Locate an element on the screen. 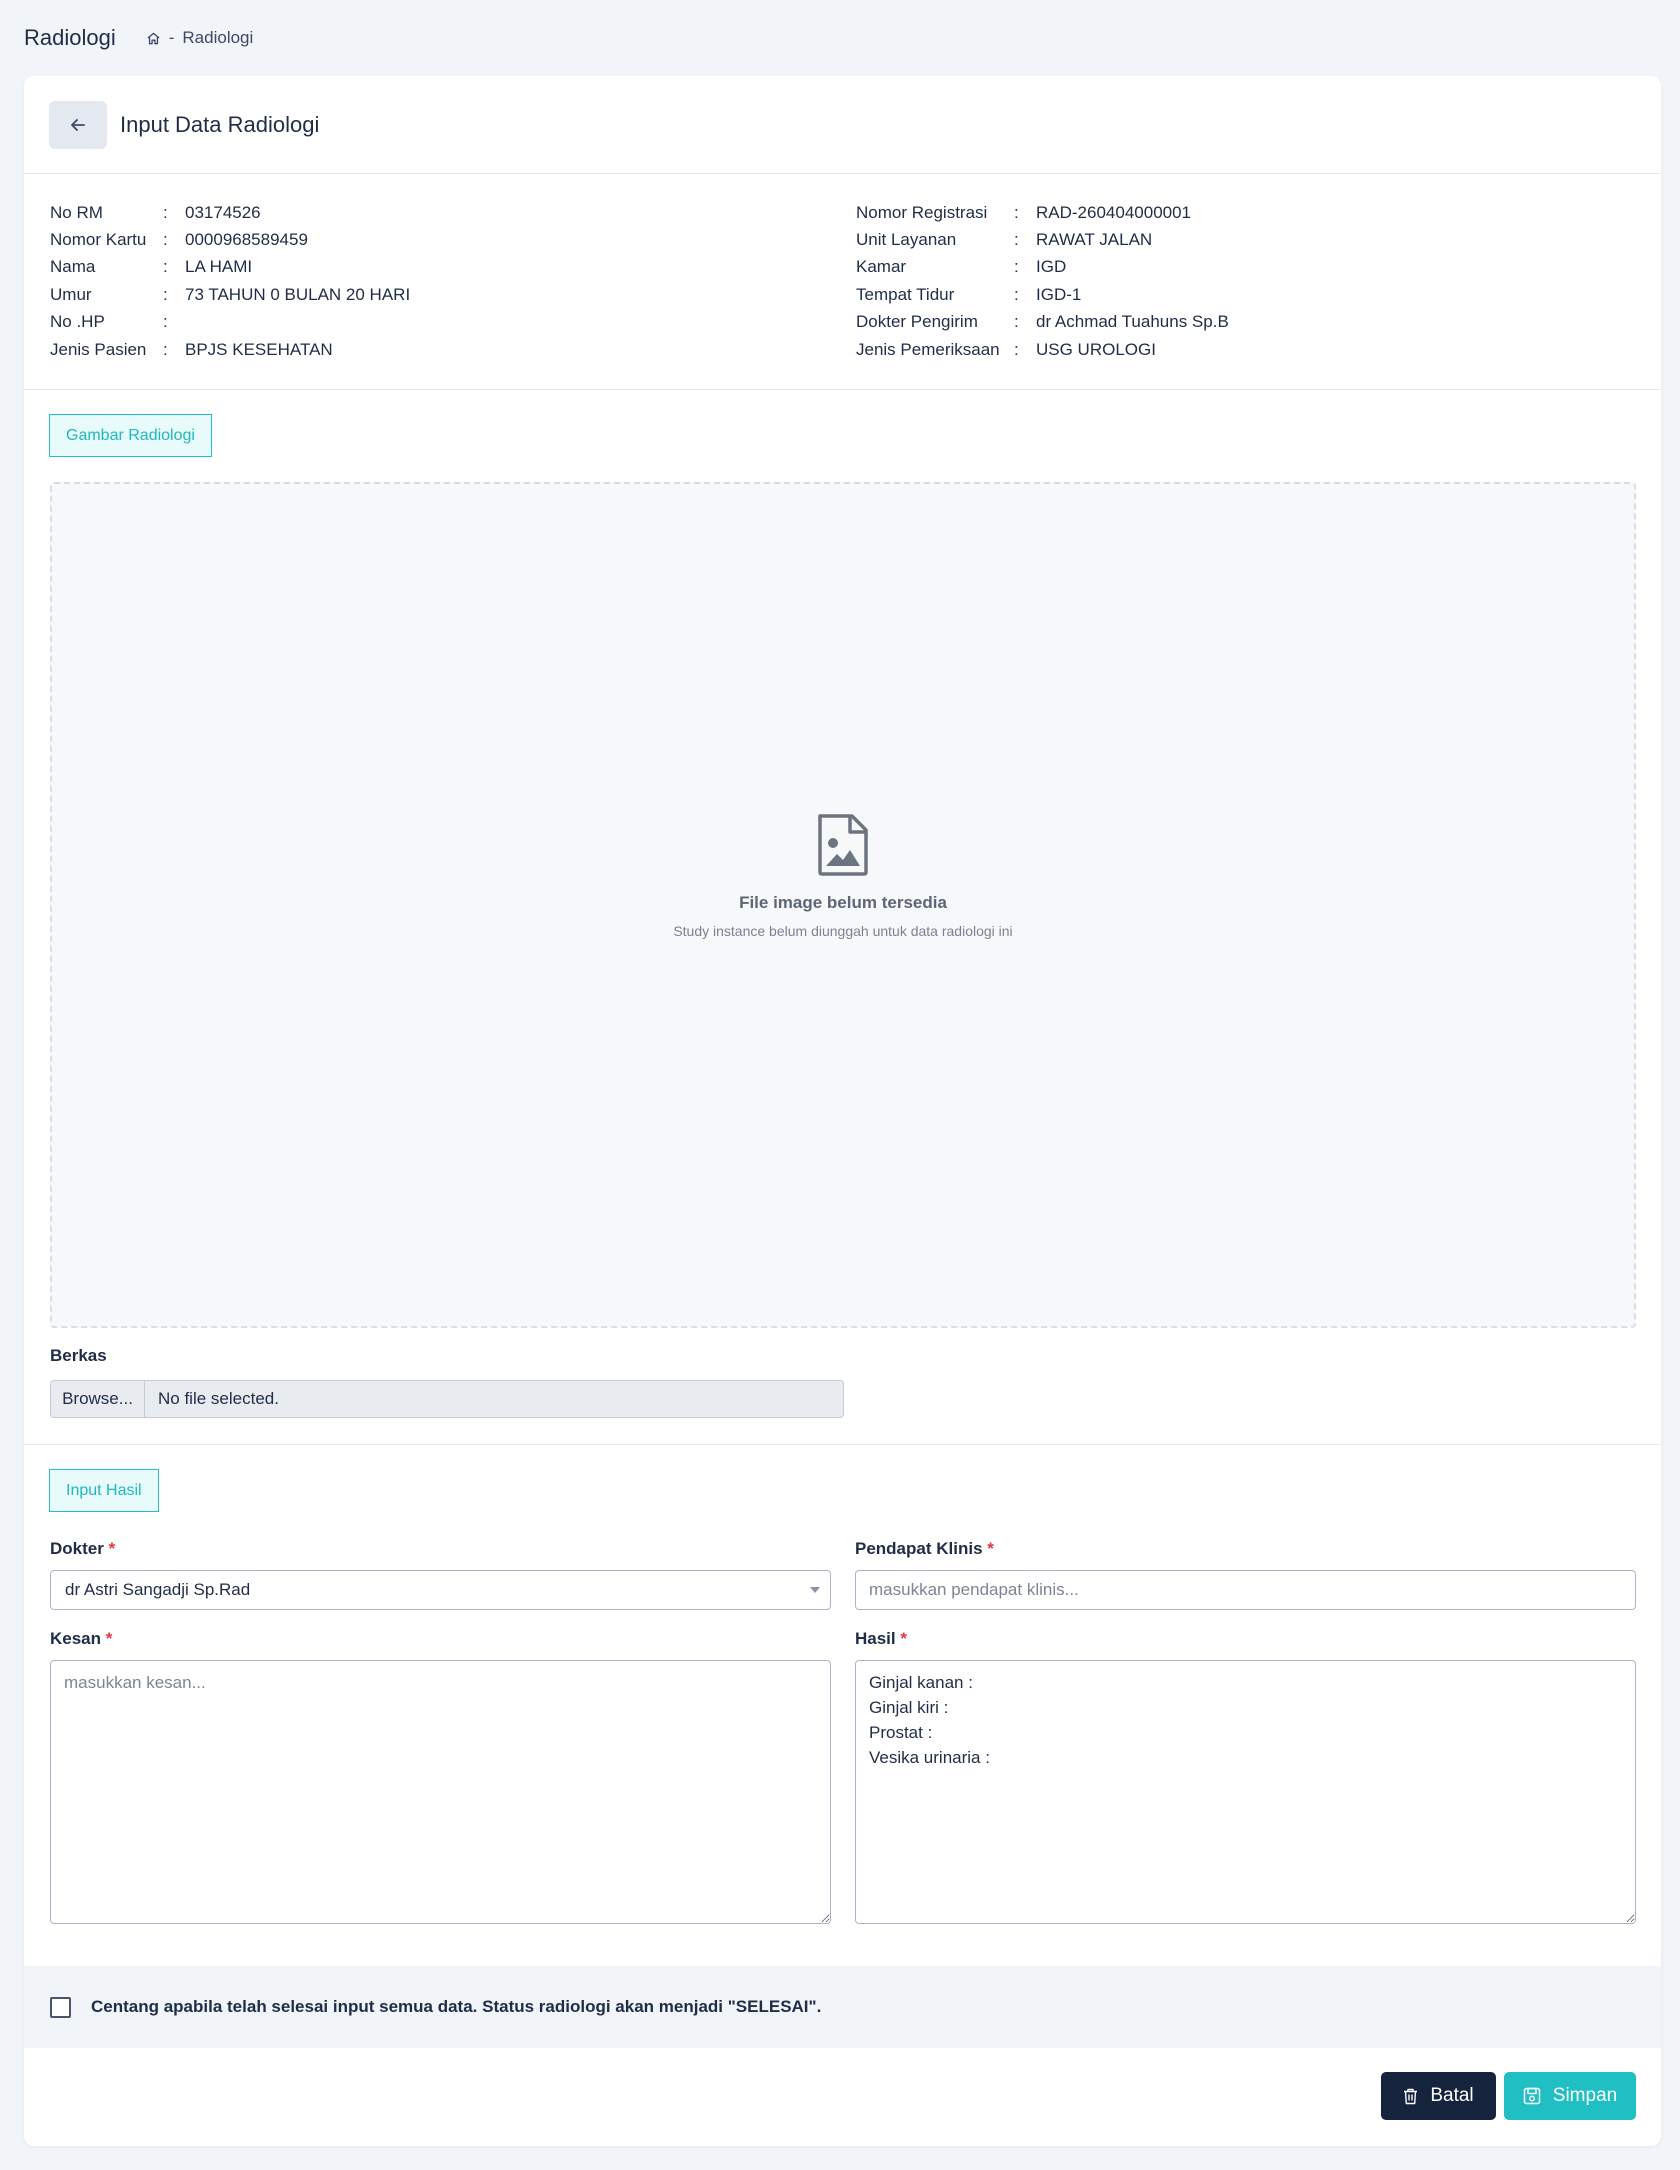  info-label: Unit Layanan is located at coordinates (906, 240).